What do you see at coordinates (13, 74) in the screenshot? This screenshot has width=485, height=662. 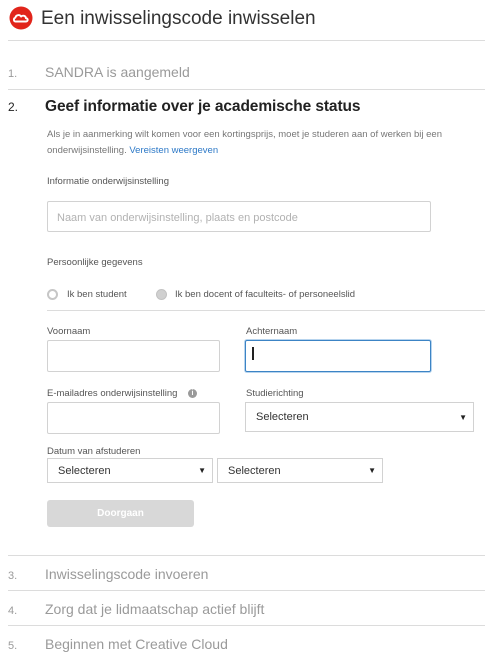 I see `step-number: 1.` at bounding box center [13, 74].